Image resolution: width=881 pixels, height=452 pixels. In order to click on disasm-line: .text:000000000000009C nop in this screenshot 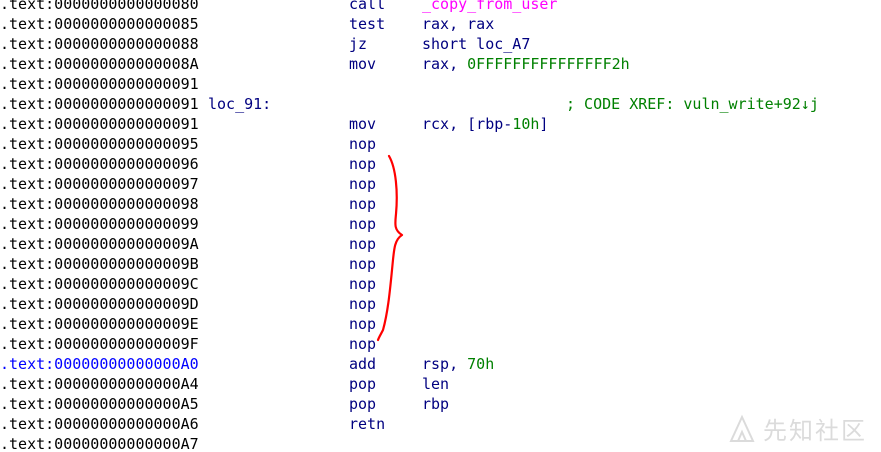, I will do `click(440, 284)`.